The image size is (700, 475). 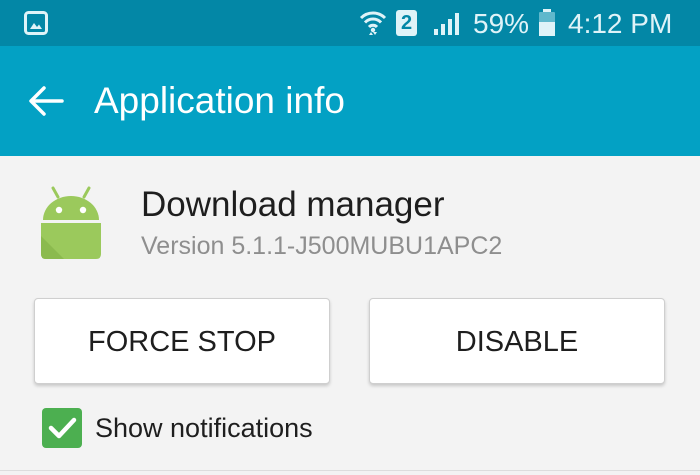 What do you see at coordinates (406, 23) in the screenshot?
I see `sim-2-icon: 2` at bounding box center [406, 23].